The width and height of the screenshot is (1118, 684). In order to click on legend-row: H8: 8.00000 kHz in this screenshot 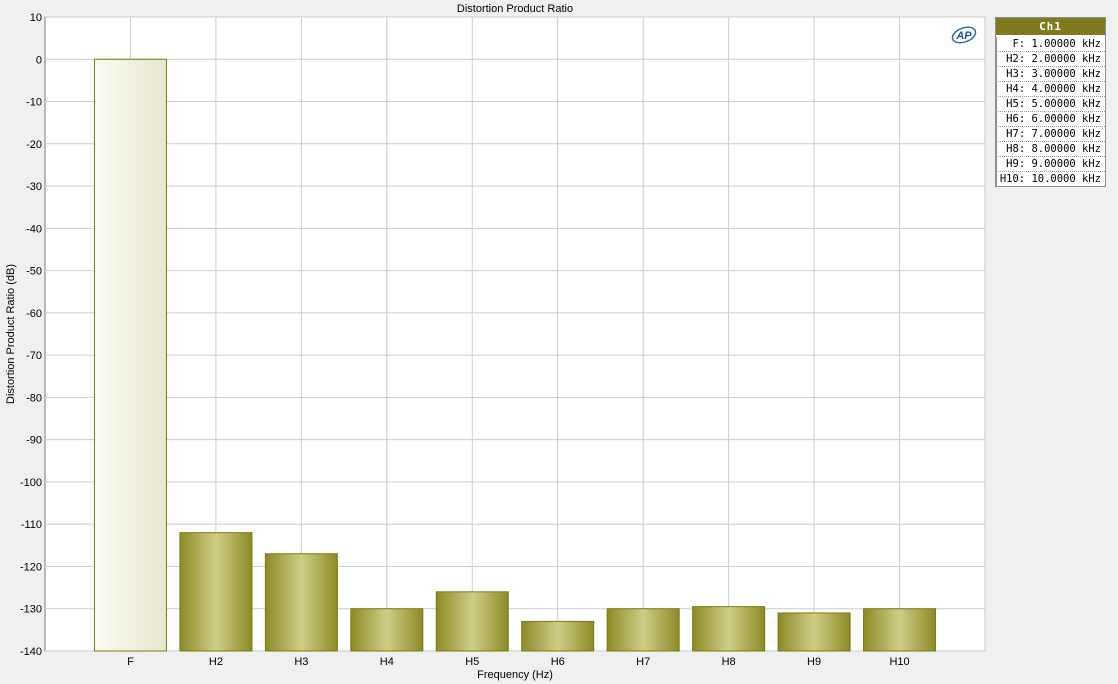, I will do `click(1050, 149)`.